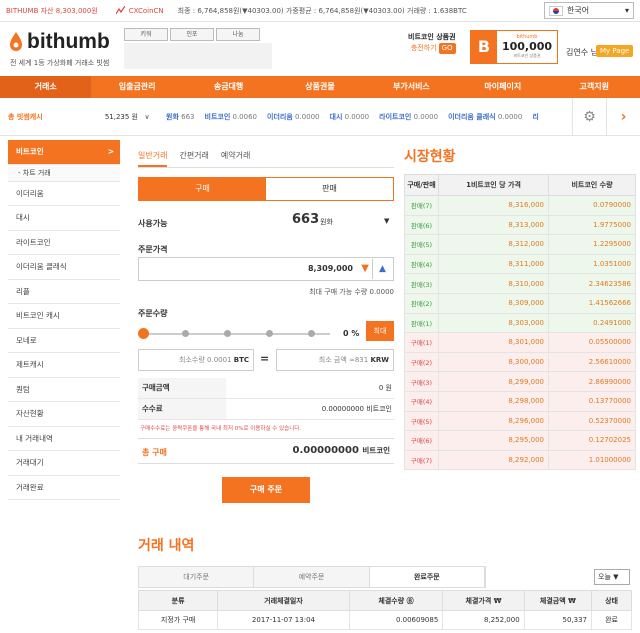  What do you see at coordinates (612, 577) in the screenshot?
I see `period-select: 오늘 ▼` at bounding box center [612, 577].